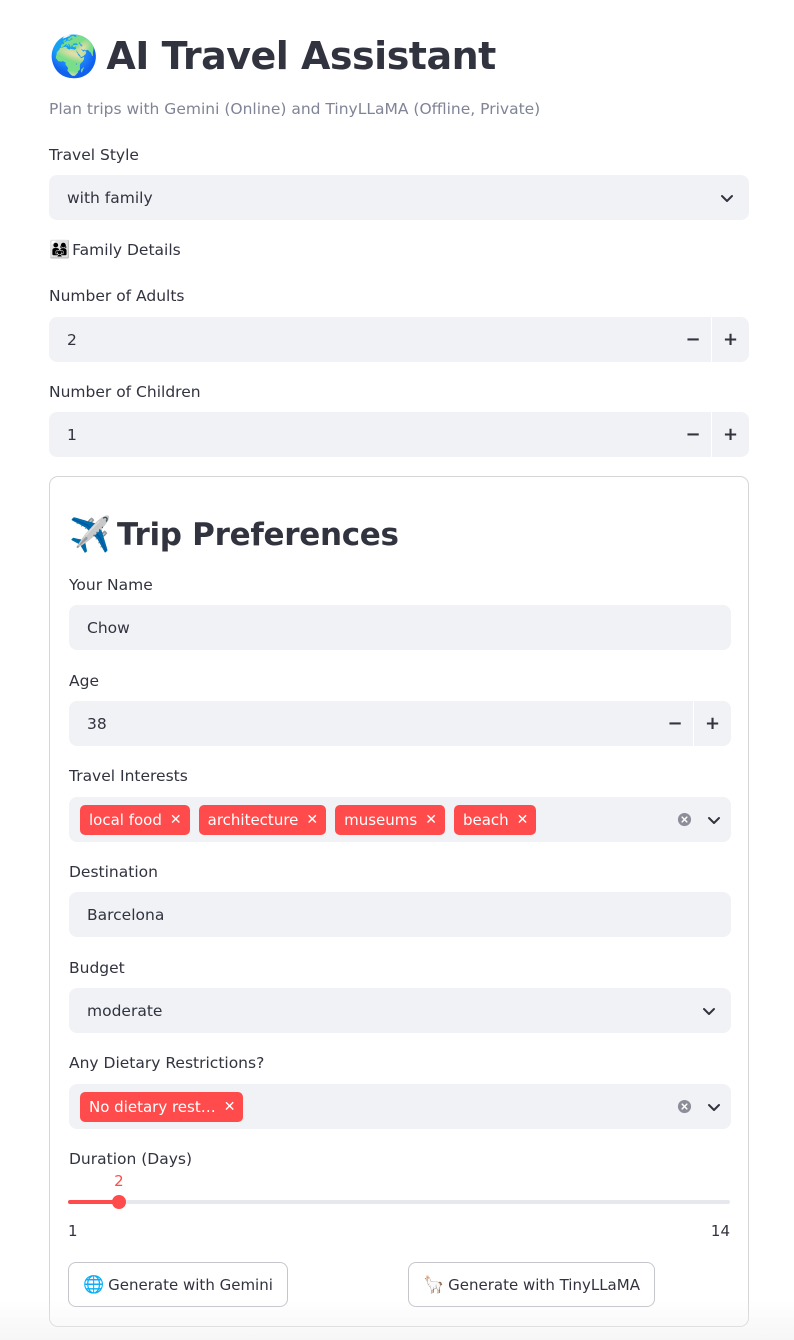 This screenshot has height=1340, width=794. Describe the element at coordinates (730, 434) in the screenshot. I see `children-increment-button: +` at that location.